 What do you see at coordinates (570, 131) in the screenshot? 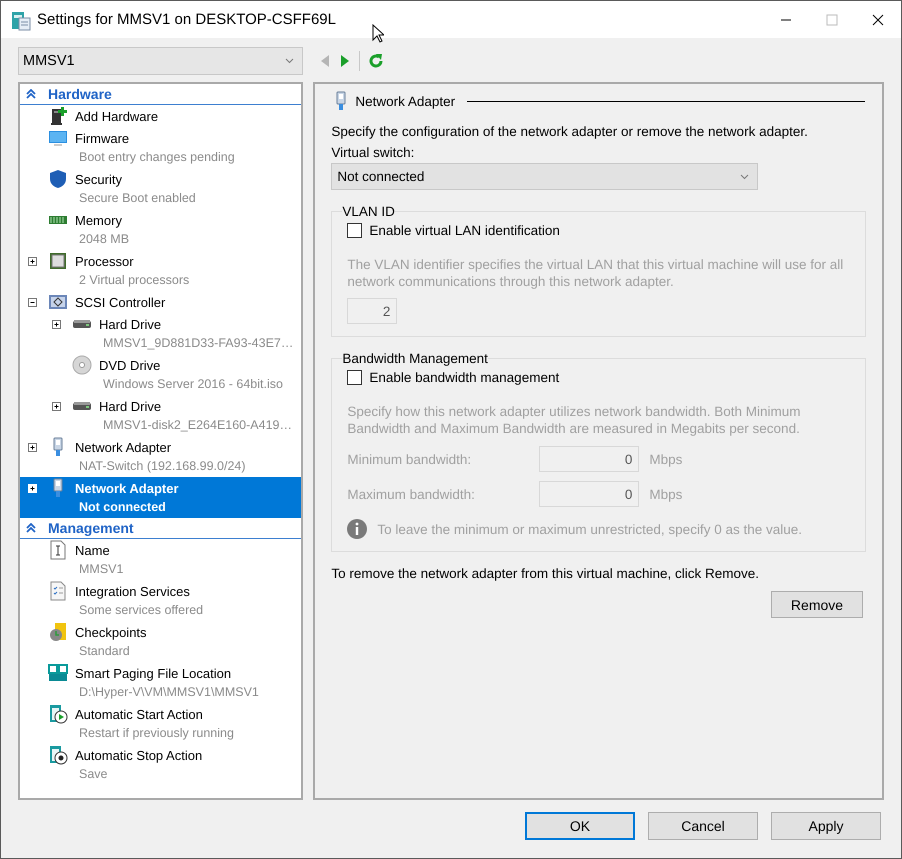
I see `panel-description: Specify the configuration of the network adapter or remove the network adapter.` at bounding box center [570, 131].